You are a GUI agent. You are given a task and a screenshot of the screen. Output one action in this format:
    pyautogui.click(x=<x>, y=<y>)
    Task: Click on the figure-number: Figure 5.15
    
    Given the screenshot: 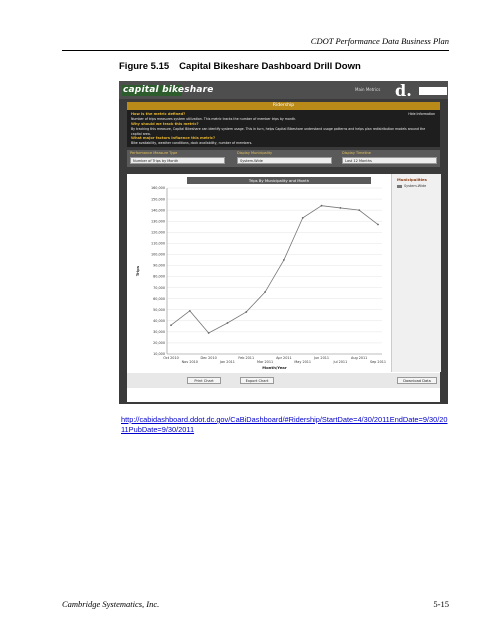 What is the action you would take?
    pyautogui.click(x=144, y=66)
    